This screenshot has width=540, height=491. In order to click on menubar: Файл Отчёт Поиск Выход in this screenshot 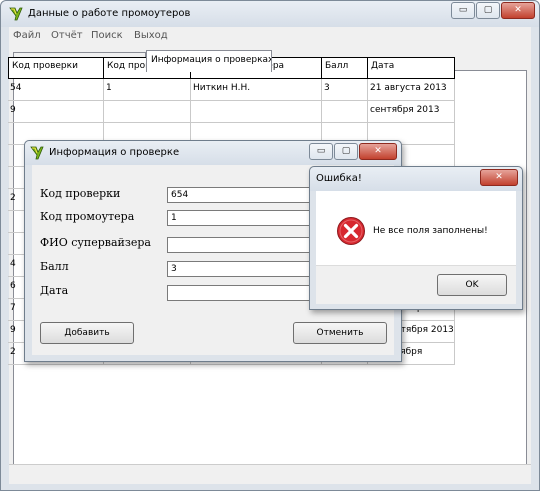, I will do `click(270, 35)`.